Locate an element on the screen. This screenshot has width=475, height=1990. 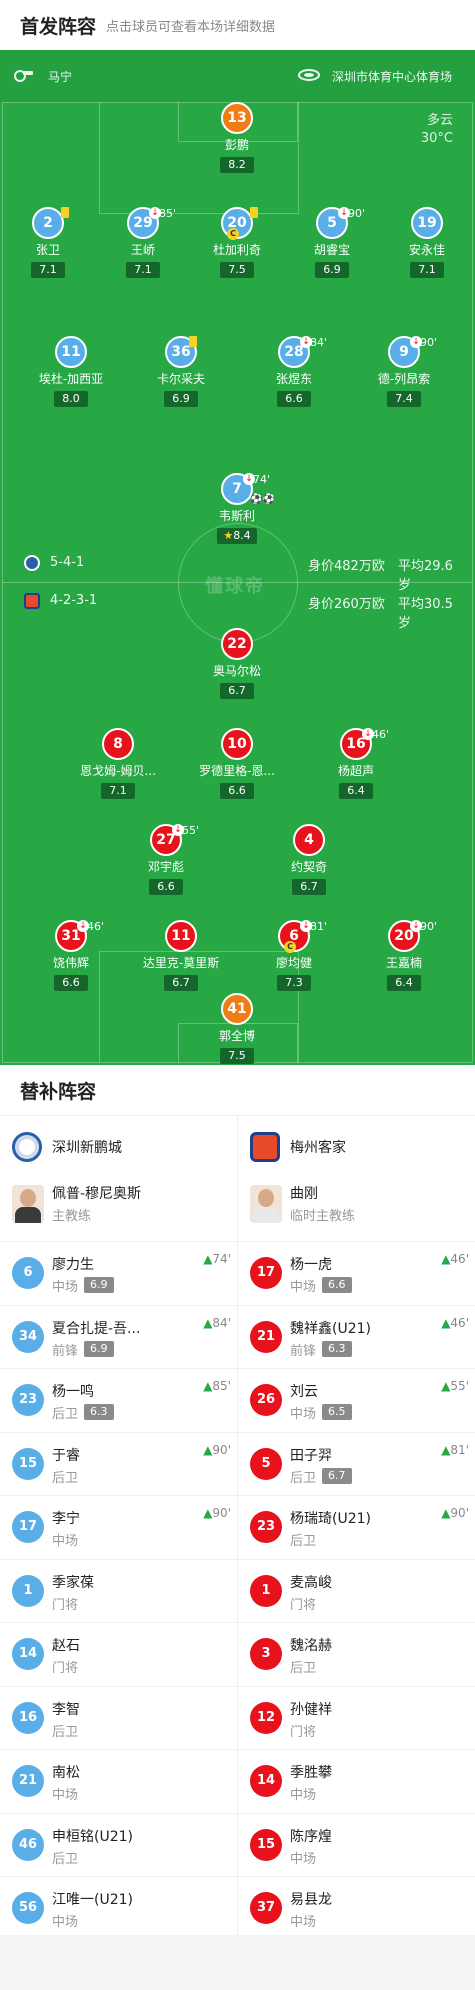
player-name: 孙健祥 is located at coordinates (311, 1709).